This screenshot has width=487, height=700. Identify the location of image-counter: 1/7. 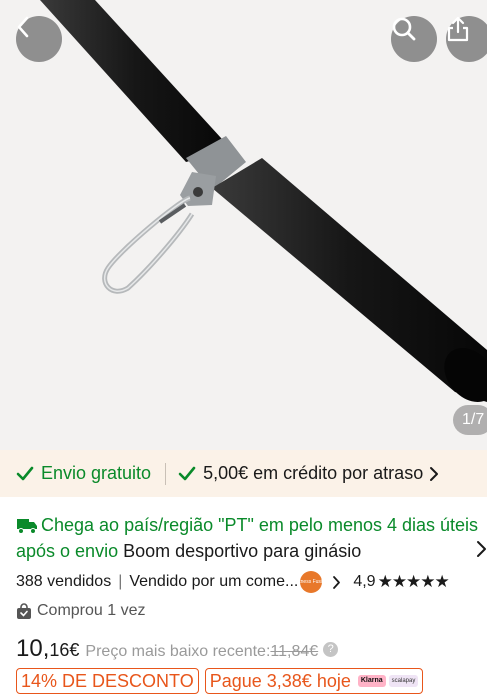
(470, 420).